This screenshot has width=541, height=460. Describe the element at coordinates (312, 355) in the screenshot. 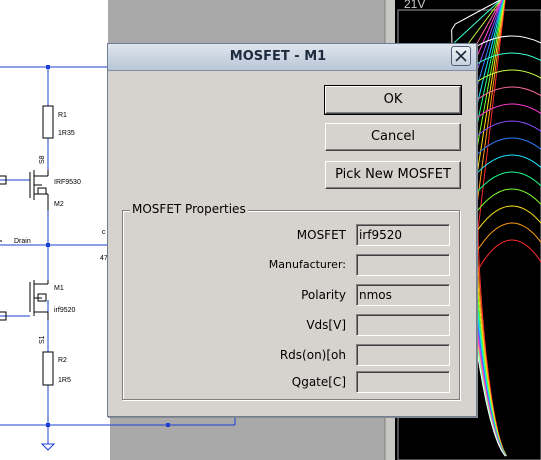

I see `rds-on-label: Rds(on)[oh` at that location.